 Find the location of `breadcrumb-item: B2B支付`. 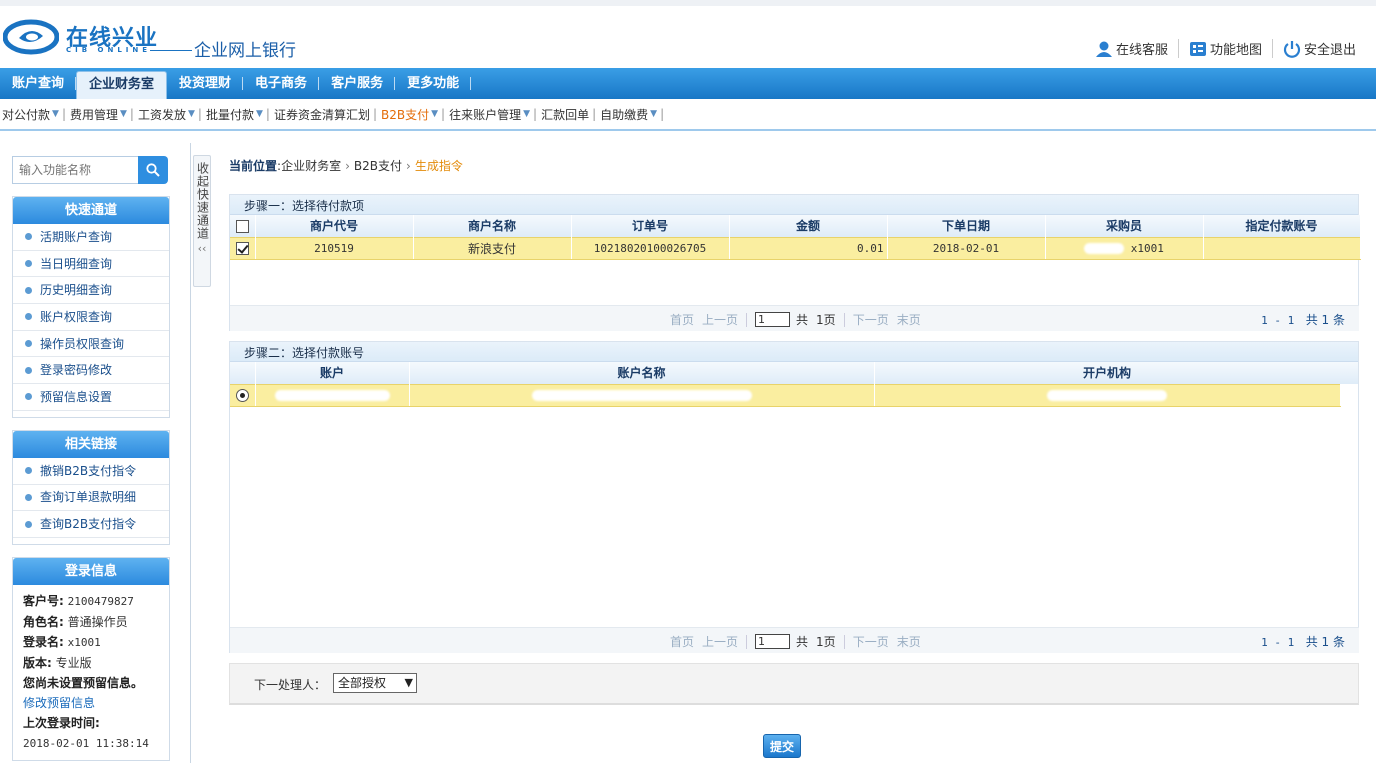

breadcrumb-item: B2B支付 is located at coordinates (378, 166).